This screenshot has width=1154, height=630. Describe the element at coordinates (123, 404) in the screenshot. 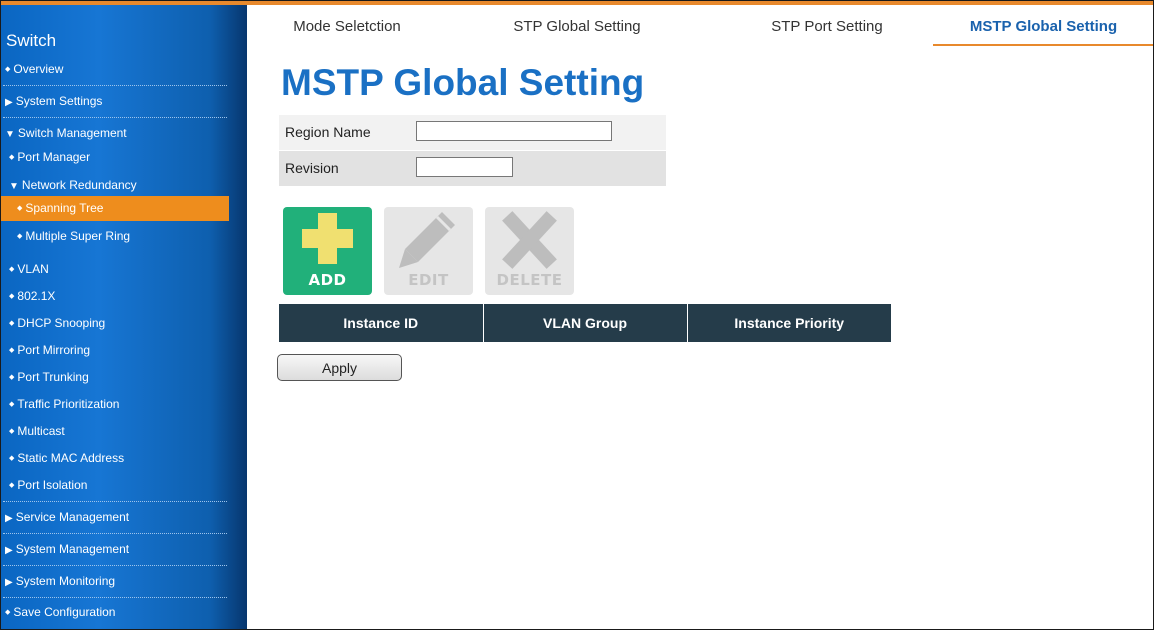

I see `sidebar-item-traffic-prioritization: ◆ Traffic Prioritization` at that location.